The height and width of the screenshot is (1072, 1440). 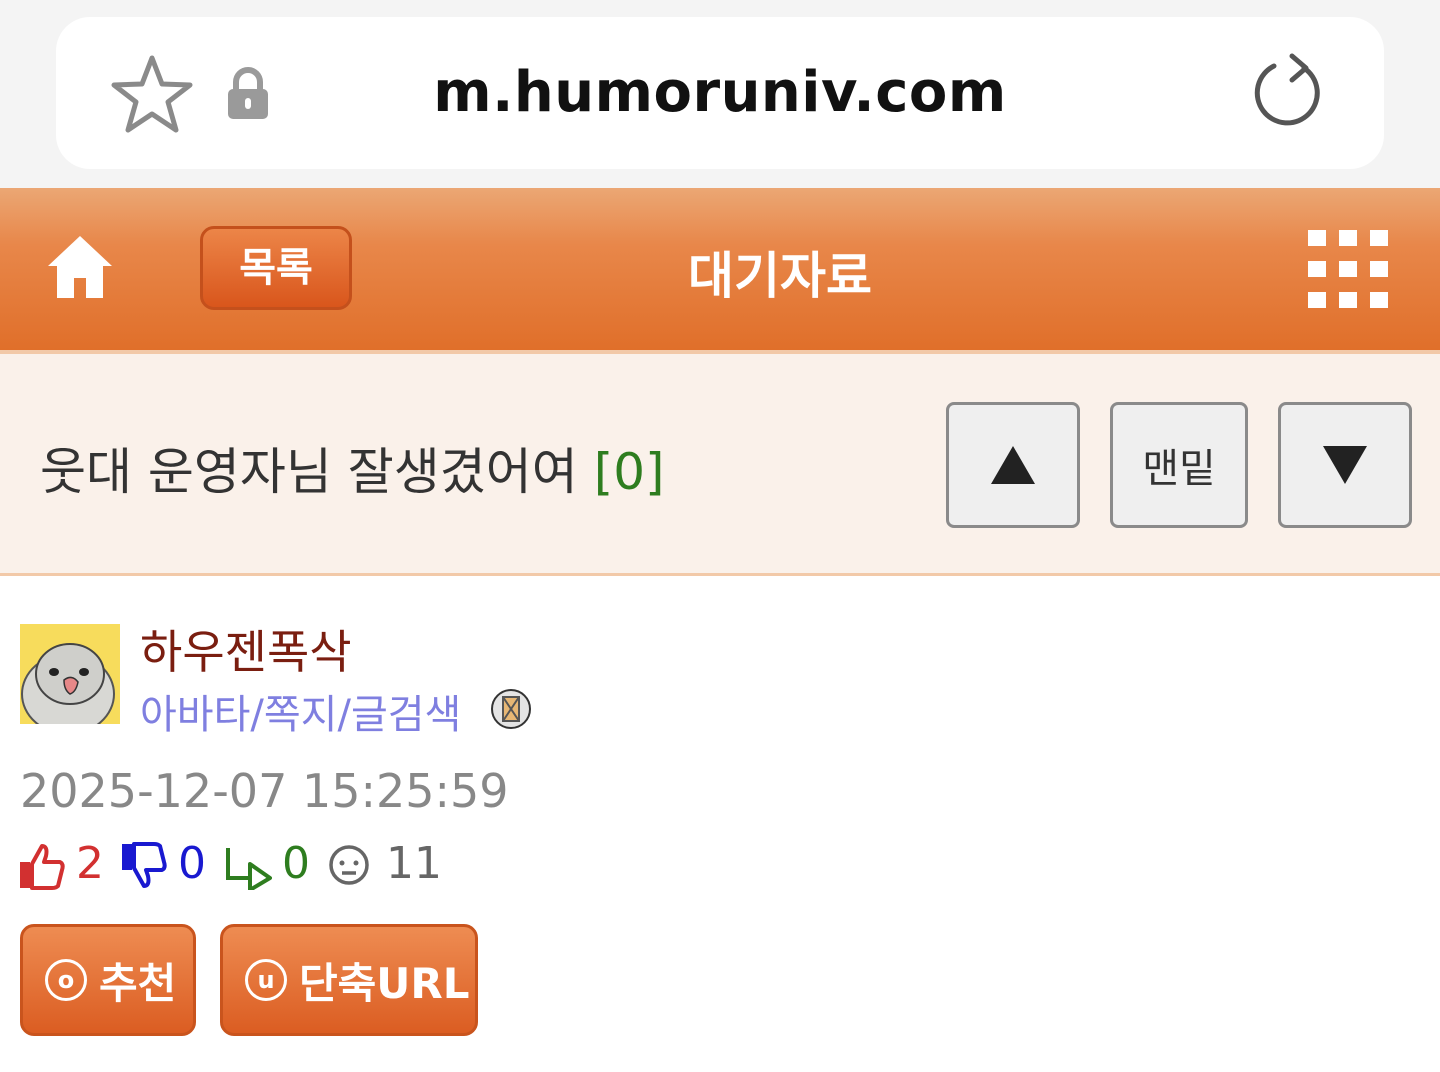 I want to click on short-url-button: u 단축URL, so click(x=349, y=980).